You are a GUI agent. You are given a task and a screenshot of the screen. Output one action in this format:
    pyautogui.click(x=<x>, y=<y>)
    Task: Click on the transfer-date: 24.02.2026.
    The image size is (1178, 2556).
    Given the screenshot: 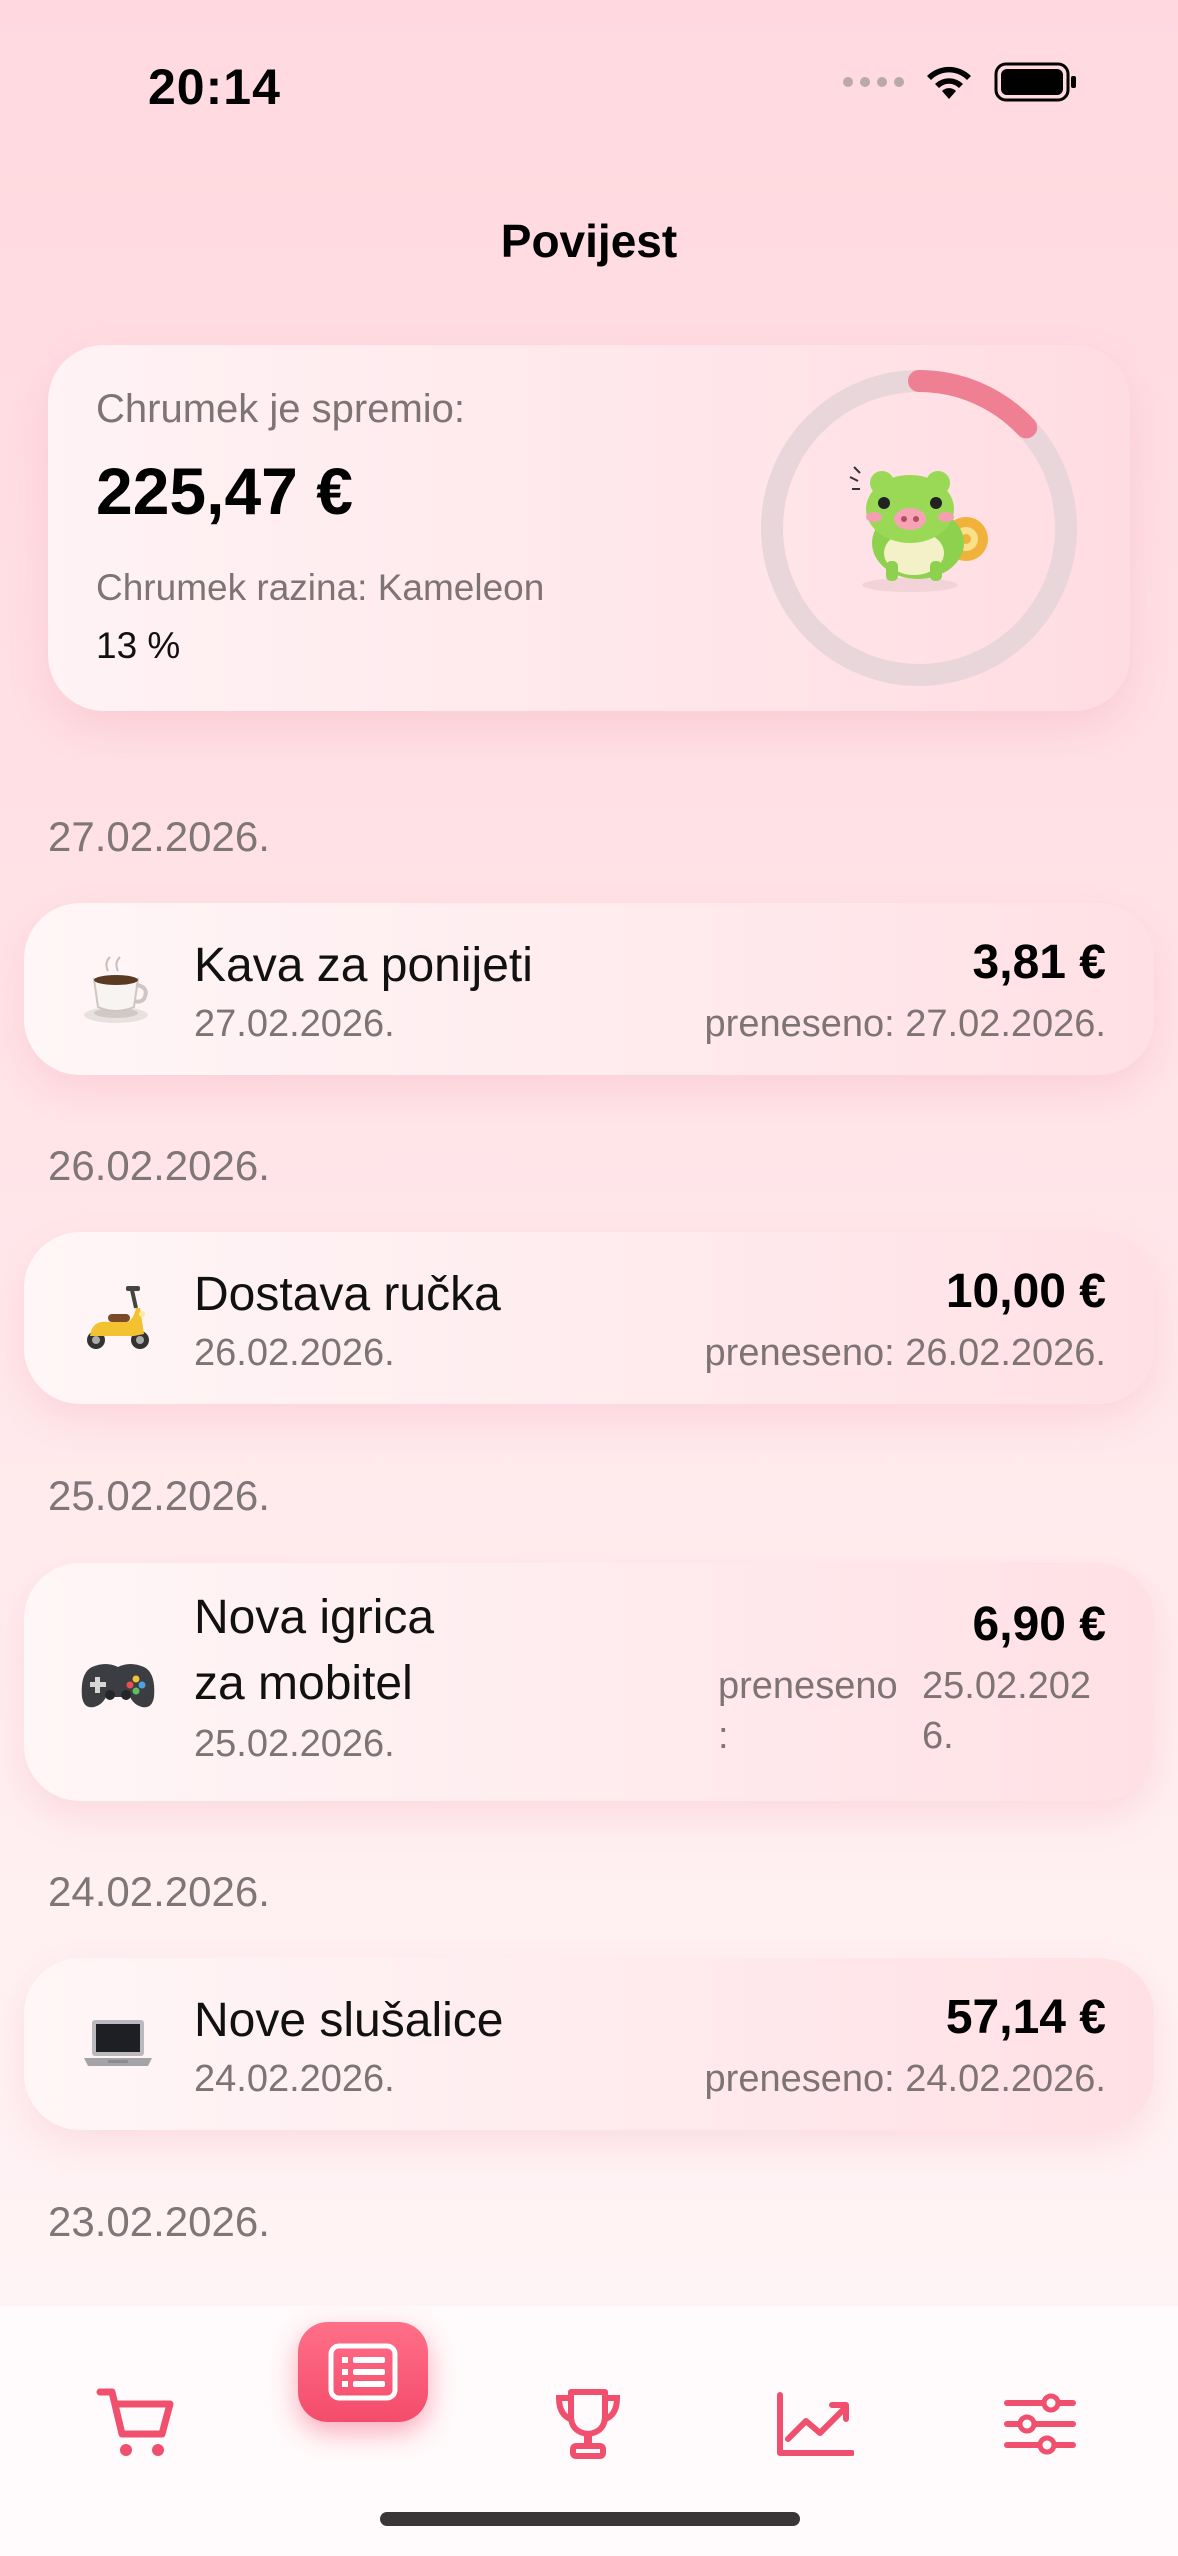 What is the action you would take?
    pyautogui.click(x=1005, y=2079)
    